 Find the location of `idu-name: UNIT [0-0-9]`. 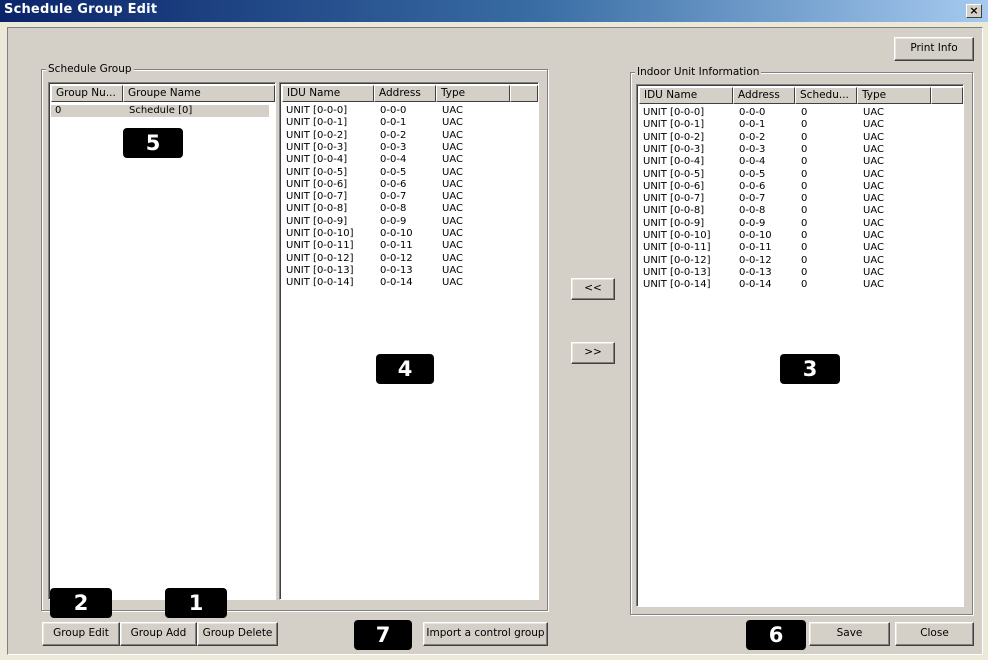

idu-name: UNIT [0-0-9] is located at coordinates (317, 221).